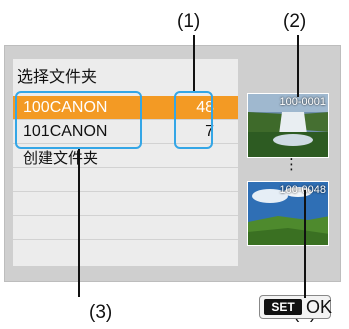  I want to click on thumbnail-first-label: 100-0001, so click(303, 102).